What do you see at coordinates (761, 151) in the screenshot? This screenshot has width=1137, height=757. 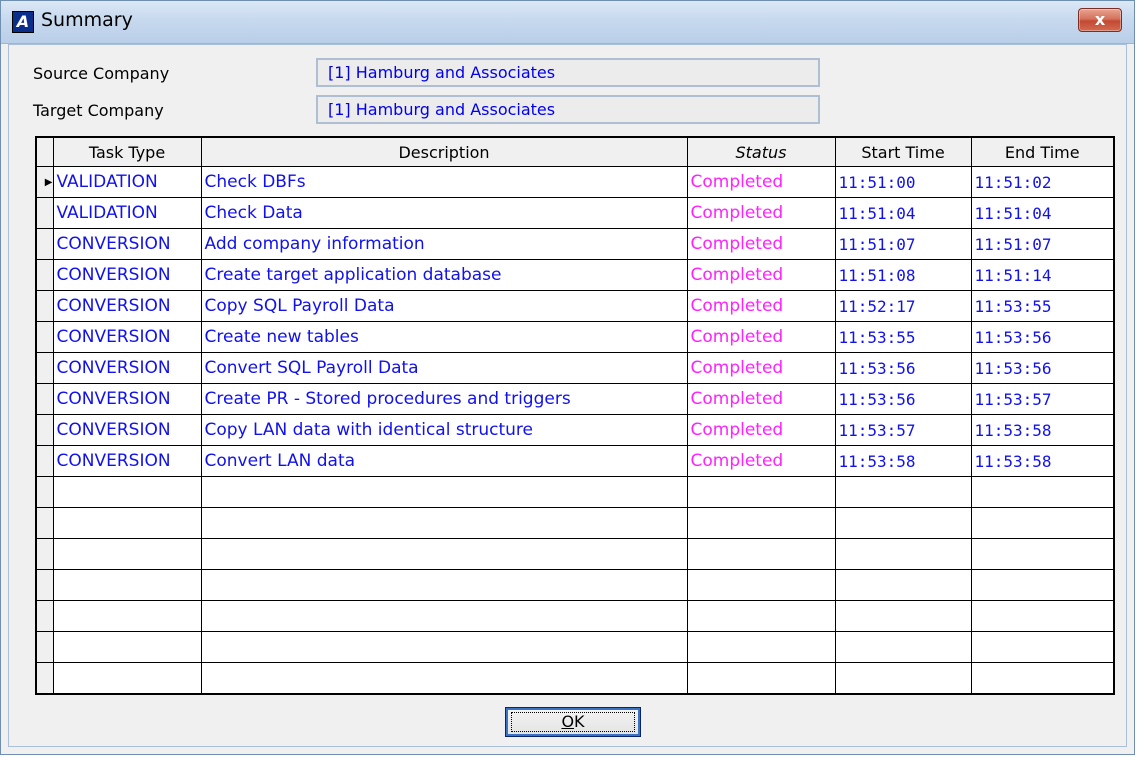 I see `column-header-status: Status` at bounding box center [761, 151].